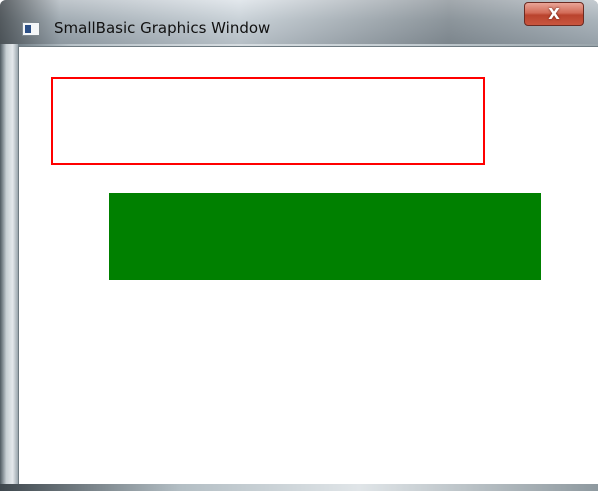 The height and width of the screenshot is (491, 598). I want to click on app-window-icon, so click(31, 29).